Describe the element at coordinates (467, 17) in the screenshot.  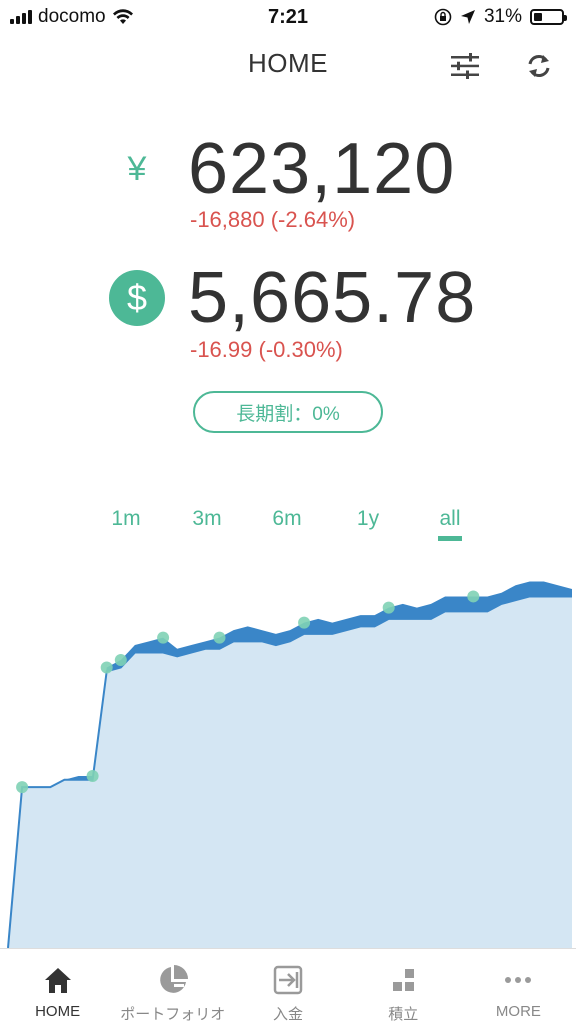
I see `location-arrow-icon` at that location.